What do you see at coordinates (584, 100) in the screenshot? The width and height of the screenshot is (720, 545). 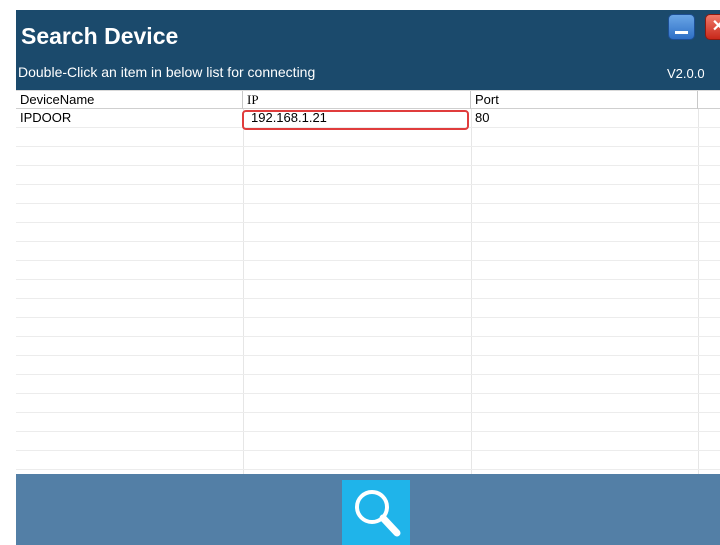 I see `column-header-port: Port` at bounding box center [584, 100].